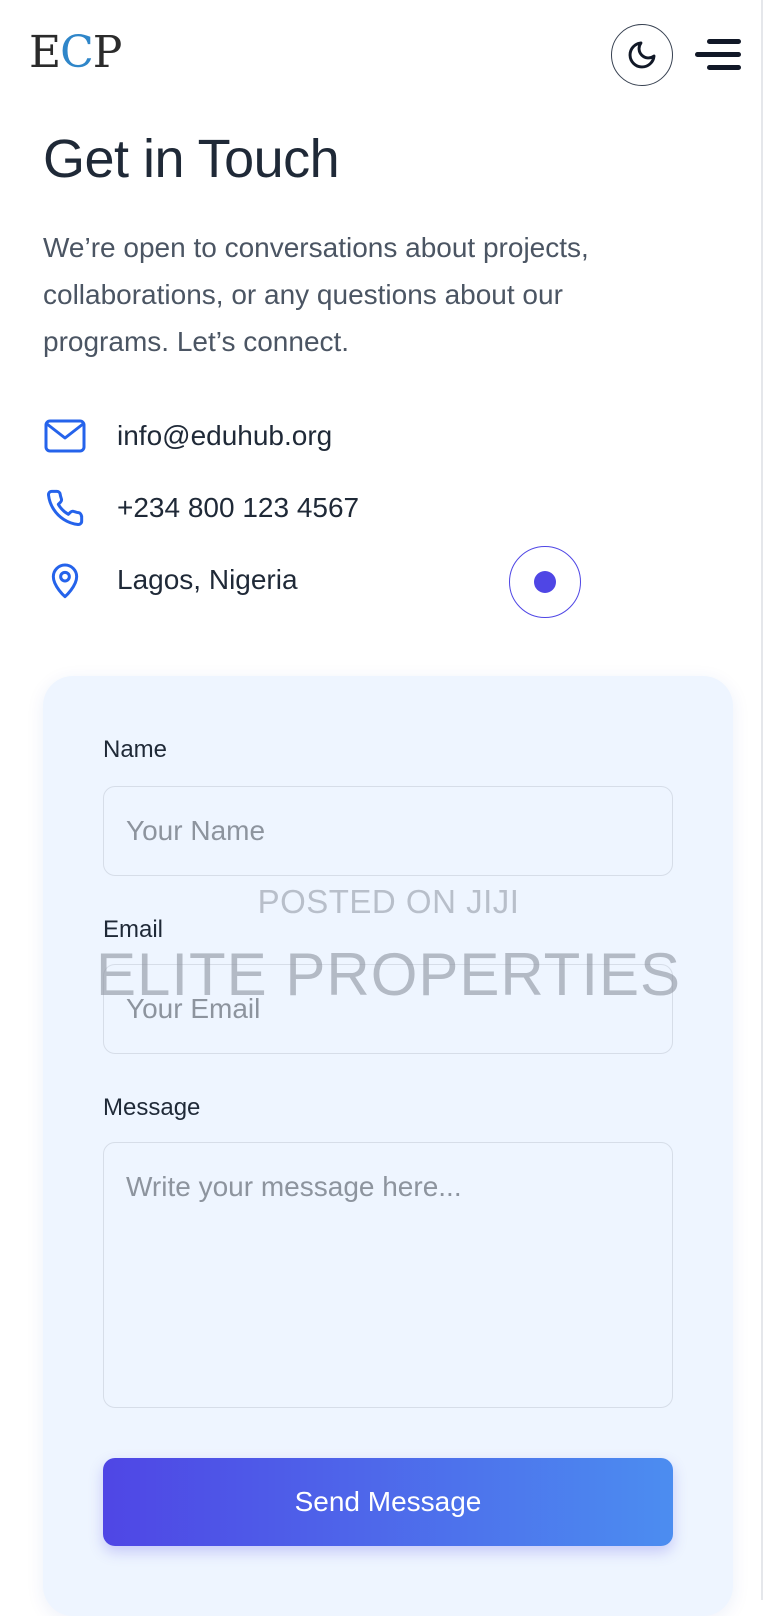  I want to click on moon-icon, so click(642, 55).